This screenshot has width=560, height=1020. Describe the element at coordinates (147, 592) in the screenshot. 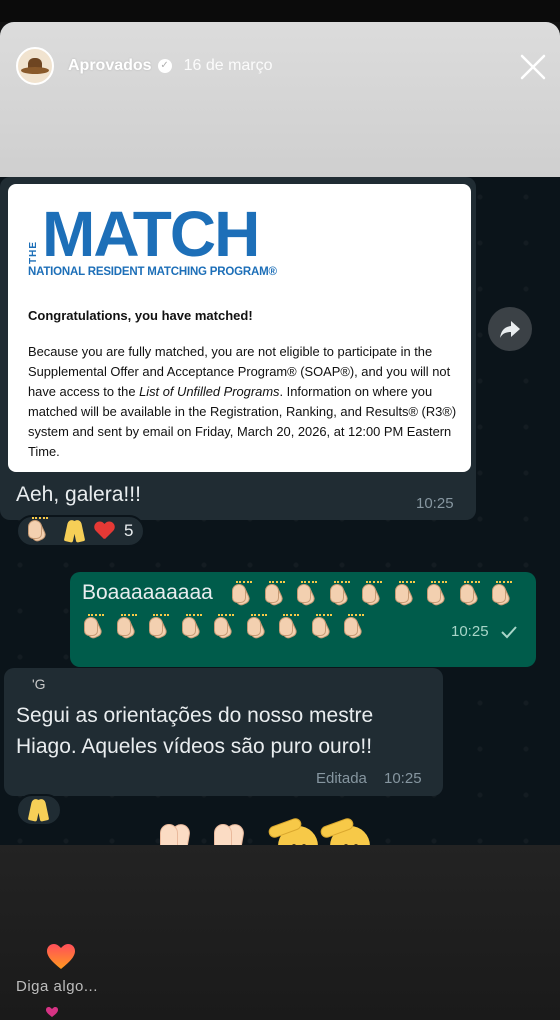

I see `message-text: Boaaaaaaaaa` at that location.